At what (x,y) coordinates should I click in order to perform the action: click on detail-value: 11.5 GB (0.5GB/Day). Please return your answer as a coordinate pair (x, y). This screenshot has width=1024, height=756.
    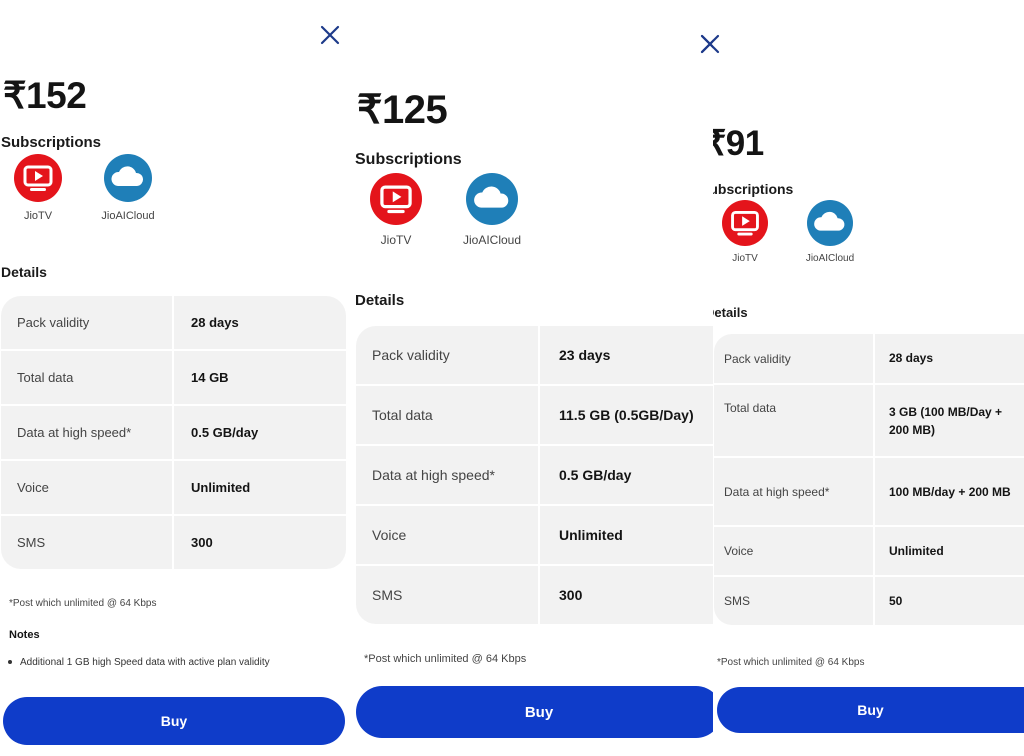
    Looking at the image, I should click on (631, 415).